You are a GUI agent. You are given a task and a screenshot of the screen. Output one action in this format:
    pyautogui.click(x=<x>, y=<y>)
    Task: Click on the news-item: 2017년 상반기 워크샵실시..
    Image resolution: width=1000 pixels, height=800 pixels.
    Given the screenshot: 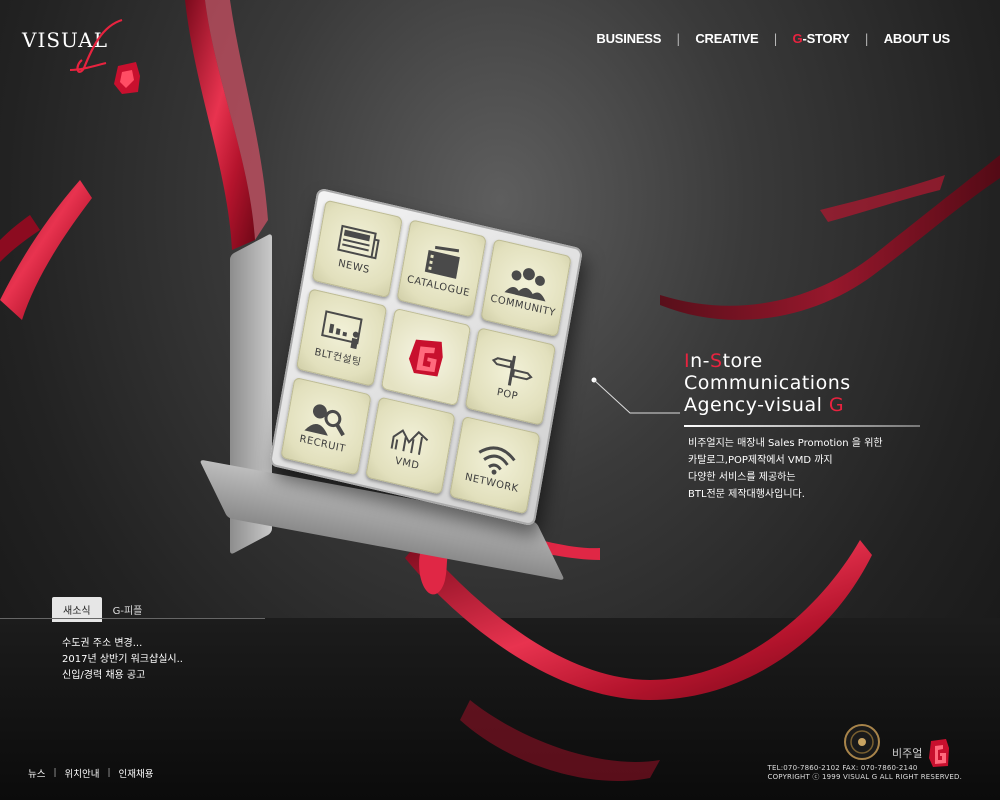 What is the action you would take?
    pyautogui.click(x=142, y=660)
    